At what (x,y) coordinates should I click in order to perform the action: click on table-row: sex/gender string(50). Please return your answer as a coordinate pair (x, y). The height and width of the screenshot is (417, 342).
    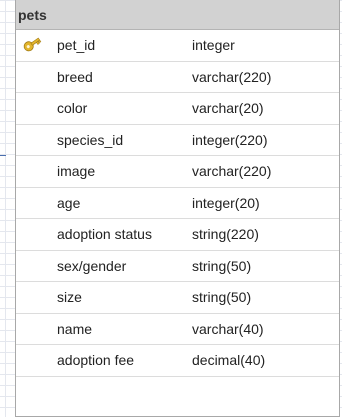
    Looking at the image, I should click on (177, 266).